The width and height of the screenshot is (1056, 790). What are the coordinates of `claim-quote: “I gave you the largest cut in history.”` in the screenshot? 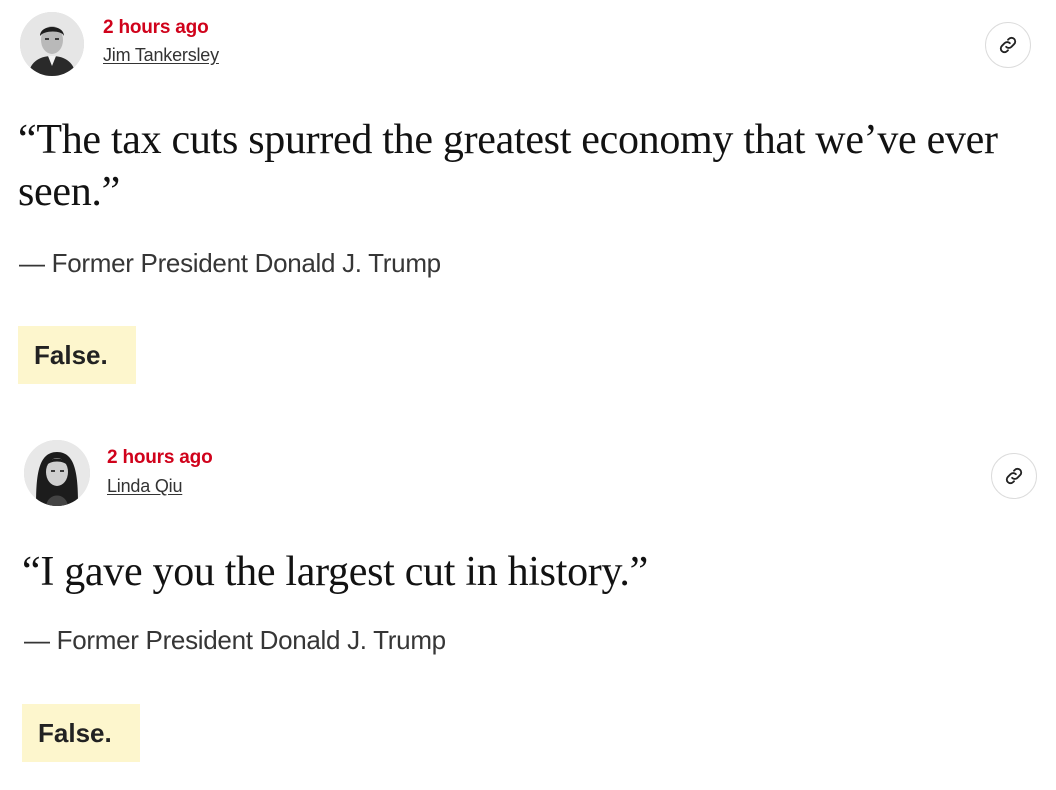 It's located at (335, 572).